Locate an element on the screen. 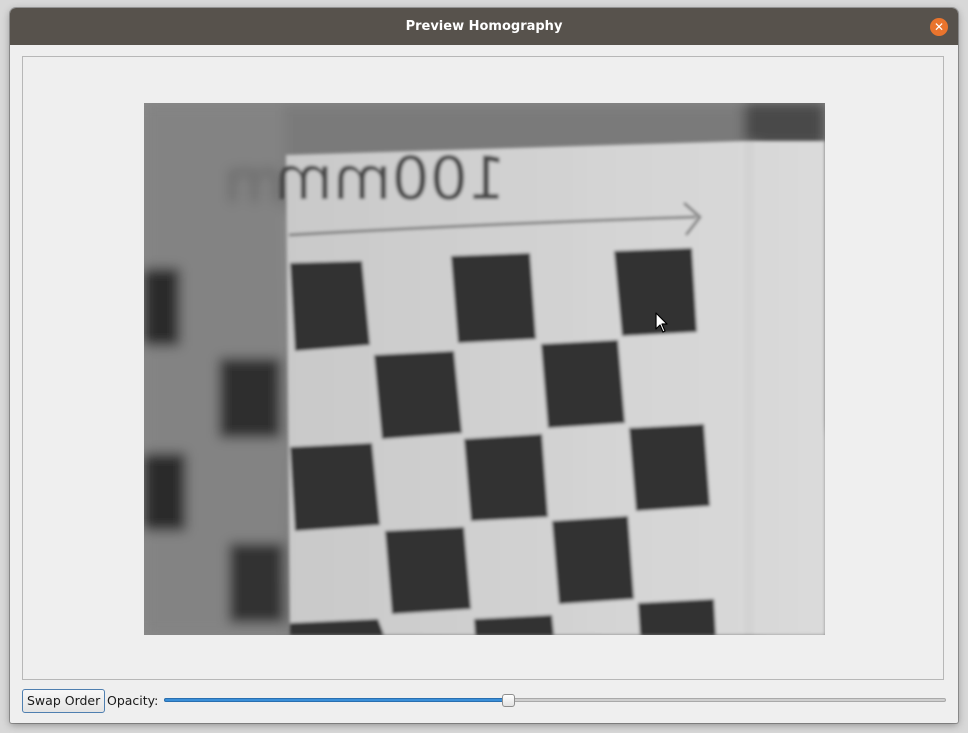 This screenshot has width=968, height=733. opacity-slider-handle is located at coordinates (508, 700).